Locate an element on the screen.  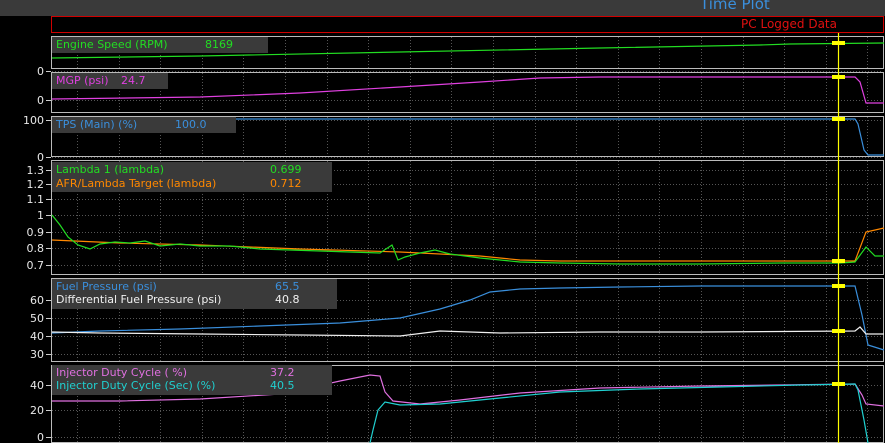
axis-ticks: 0010001.31.21.110.90.80.76050403040200 is located at coordinates (37, 254).